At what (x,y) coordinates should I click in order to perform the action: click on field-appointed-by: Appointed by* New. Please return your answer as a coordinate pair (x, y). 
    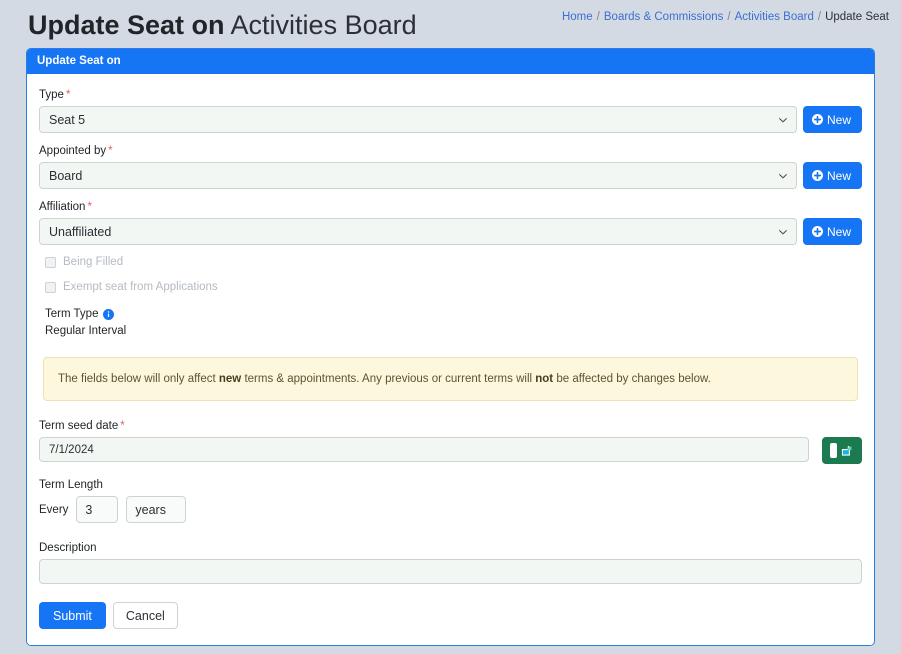
    Looking at the image, I should click on (450, 166).